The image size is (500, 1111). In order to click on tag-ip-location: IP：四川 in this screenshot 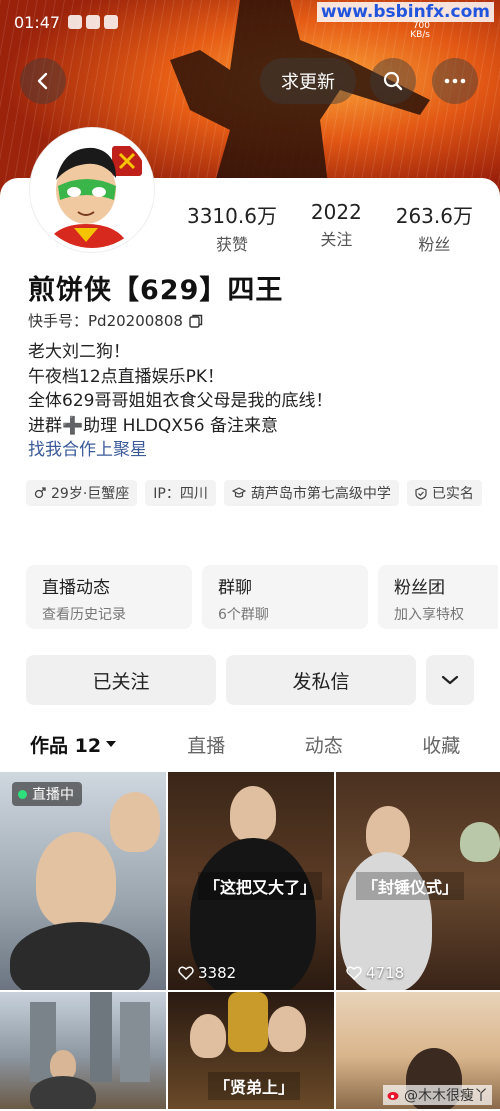, I will do `click(180, 493)`.